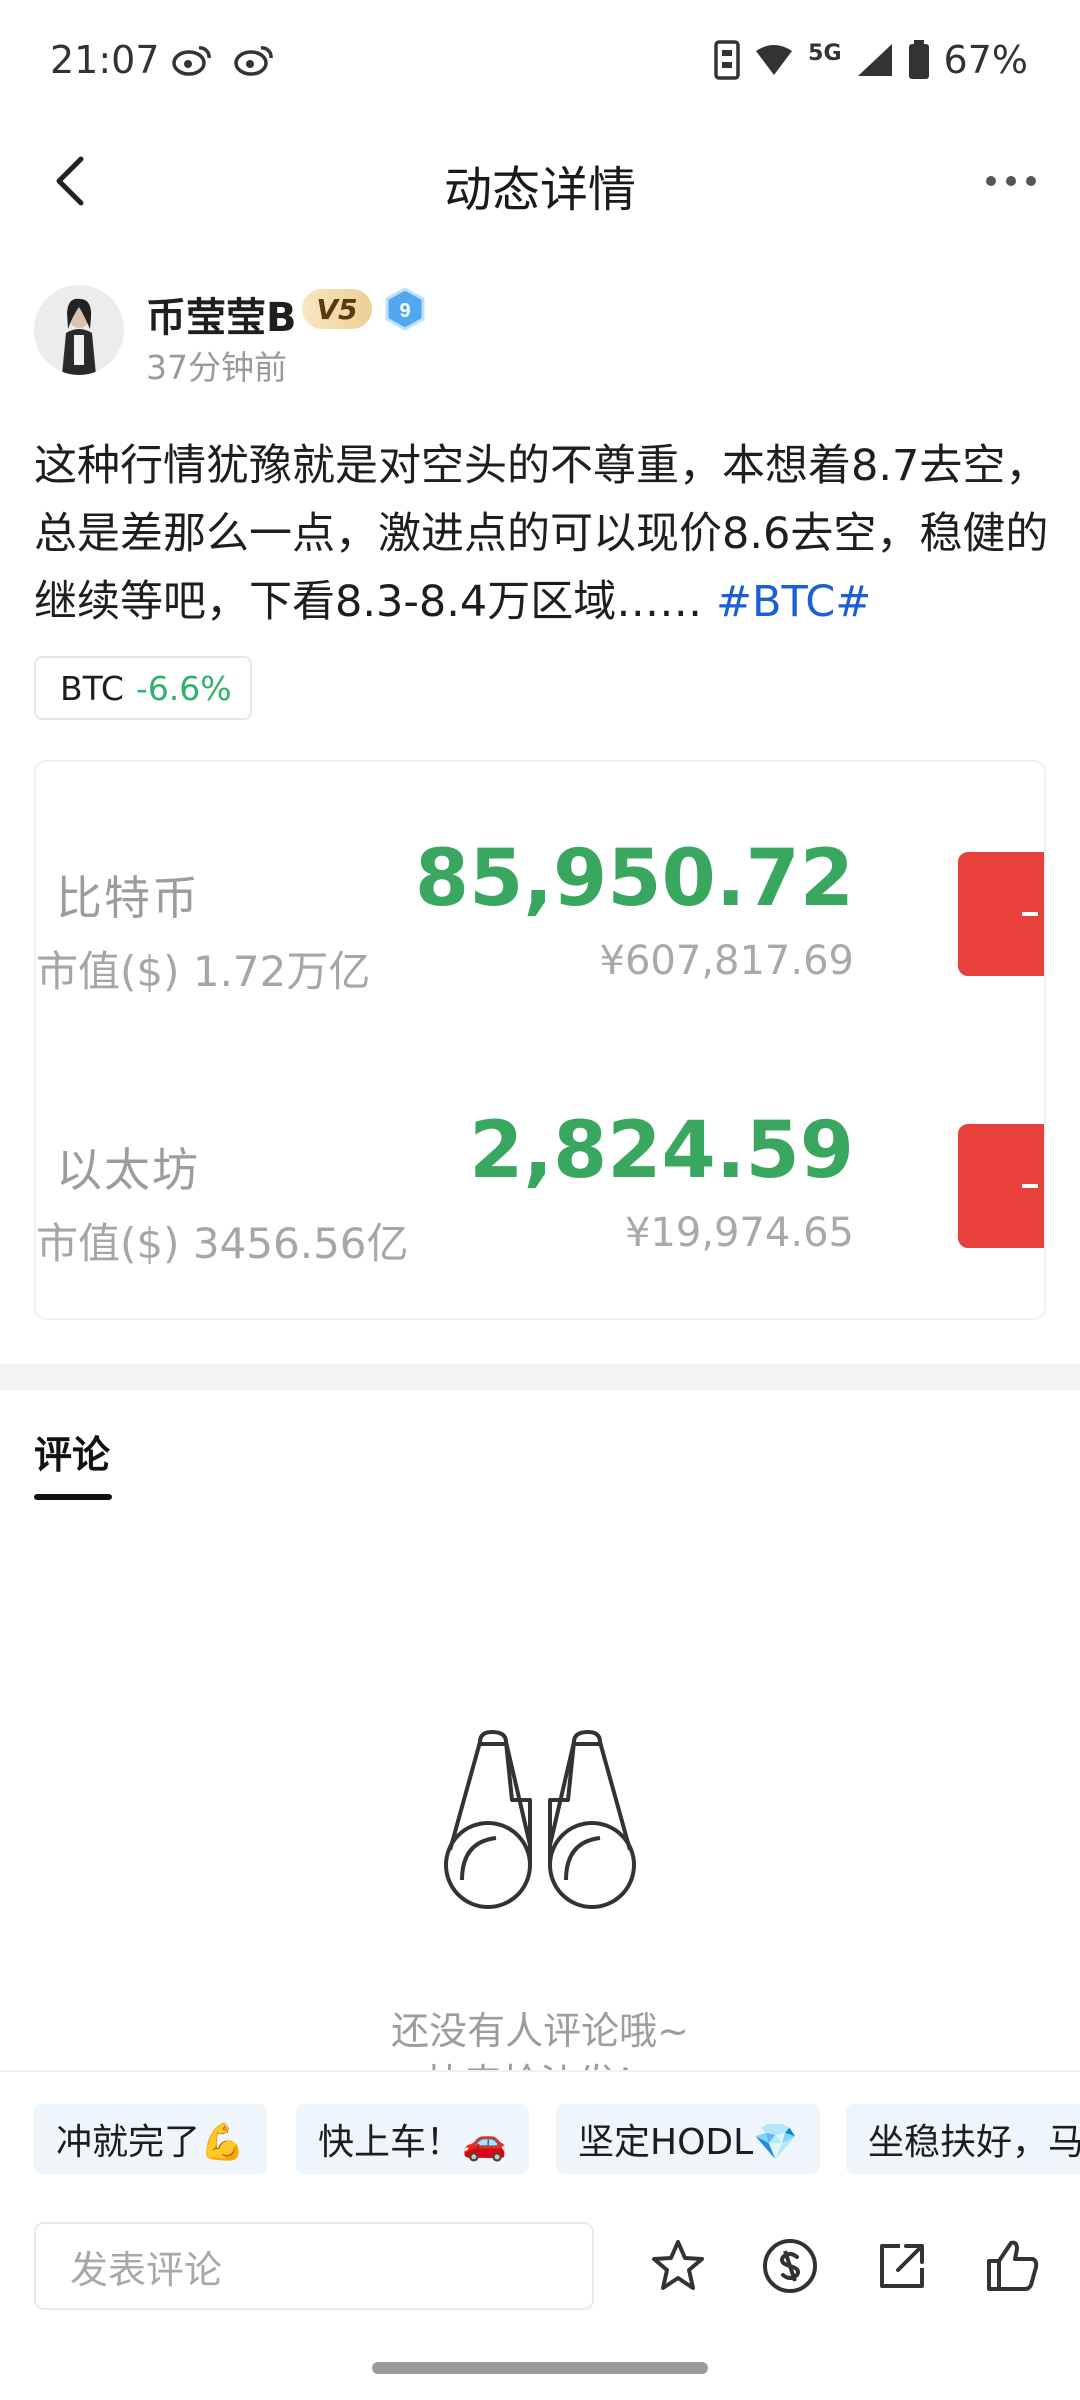 This screenshot has width=1080, height=2400. Describe the element at coordinates (540, 2368) in the screenshot. I see `home-indicator` at that location.